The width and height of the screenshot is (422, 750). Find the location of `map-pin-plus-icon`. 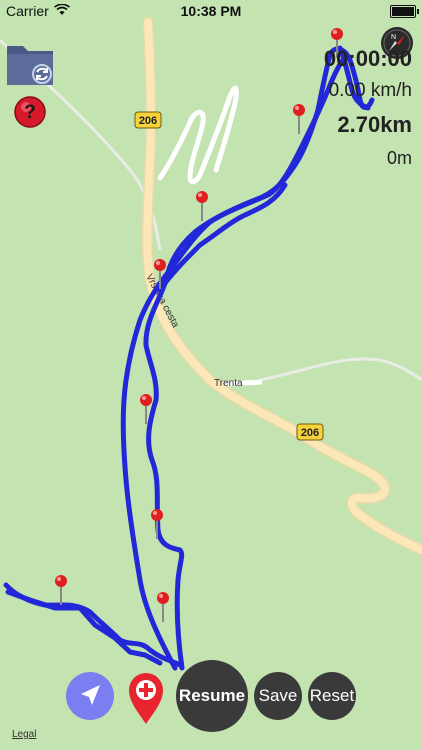

map-pin-plus-icon is located at coordinates (146, 698).